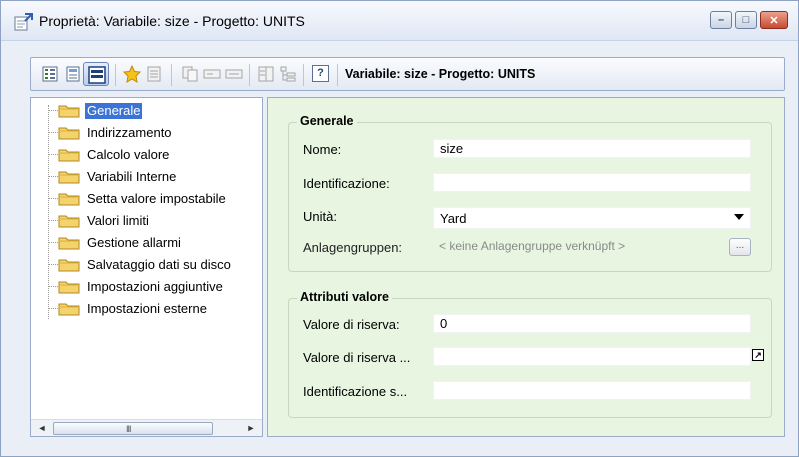 This screenshot has height=457, width=799. What do you see at coordinates (251, 428) in the screenshot?
I see `scroll-right-icon: ►` at bounding box center [251, 428].